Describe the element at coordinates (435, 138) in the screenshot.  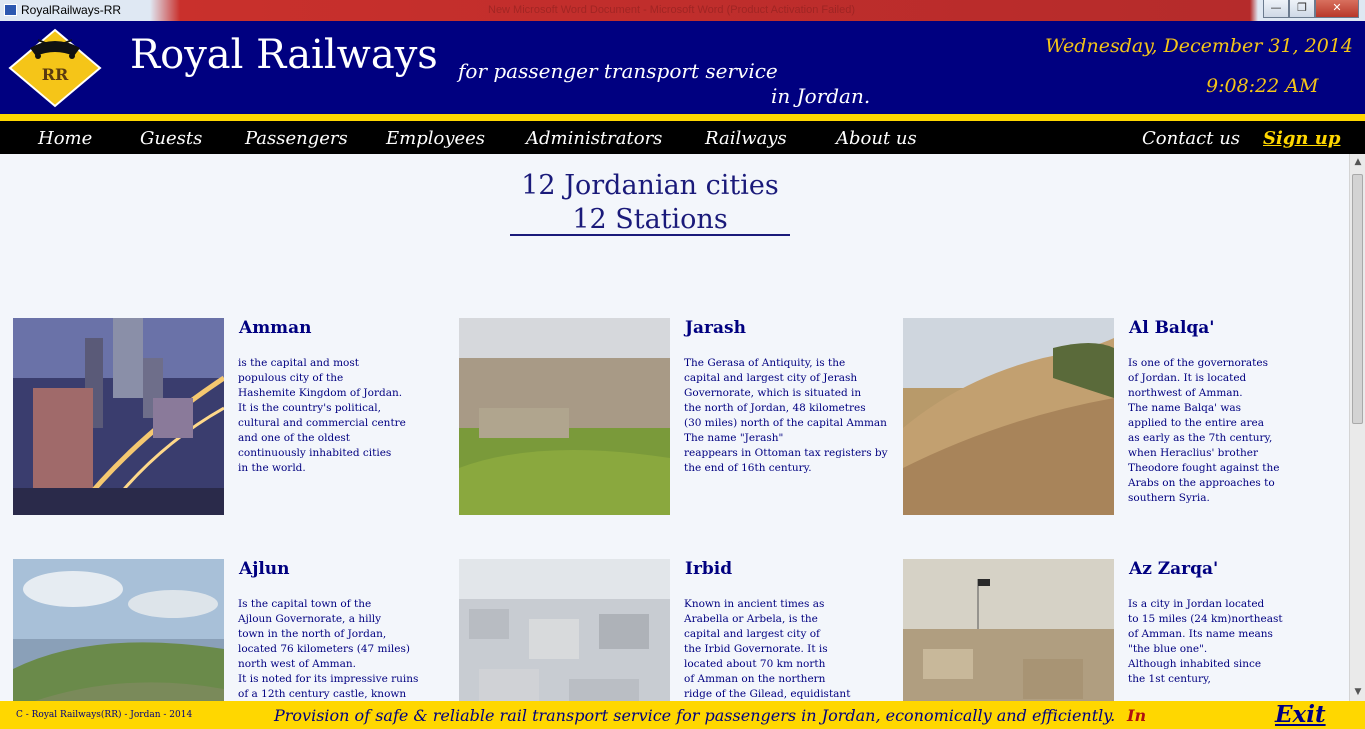
I see `nav-employees: Employees` at that location.